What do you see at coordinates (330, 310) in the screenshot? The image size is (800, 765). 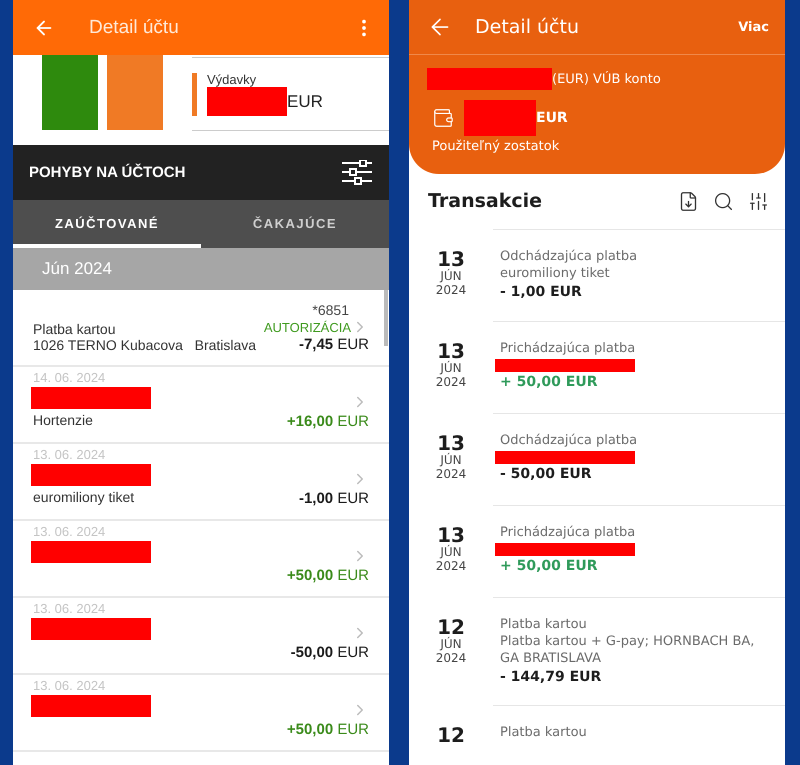 I see `card-number: *6851` at bounding box center [330, 310].